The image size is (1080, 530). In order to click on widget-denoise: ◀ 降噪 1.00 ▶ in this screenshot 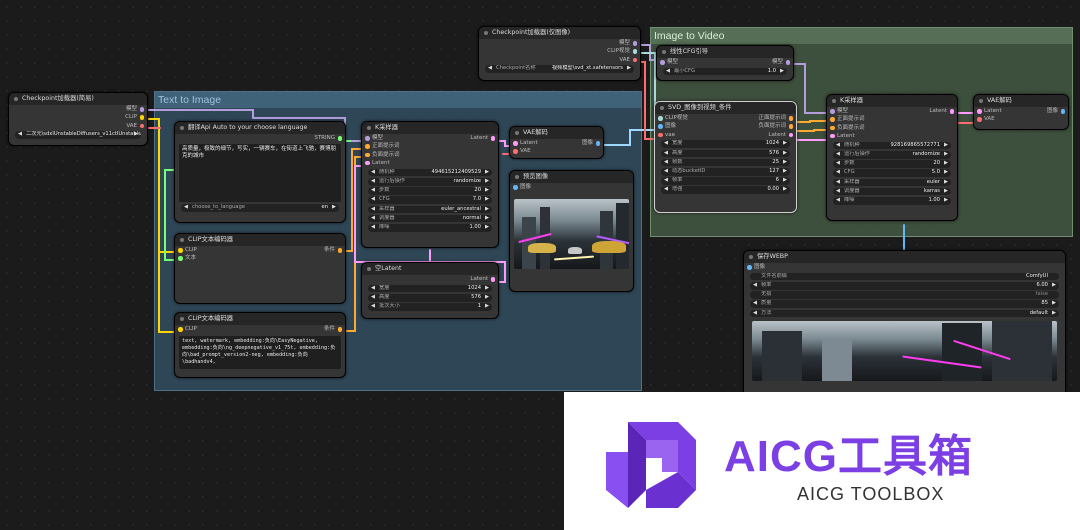, I will do `click(430, 227)`.